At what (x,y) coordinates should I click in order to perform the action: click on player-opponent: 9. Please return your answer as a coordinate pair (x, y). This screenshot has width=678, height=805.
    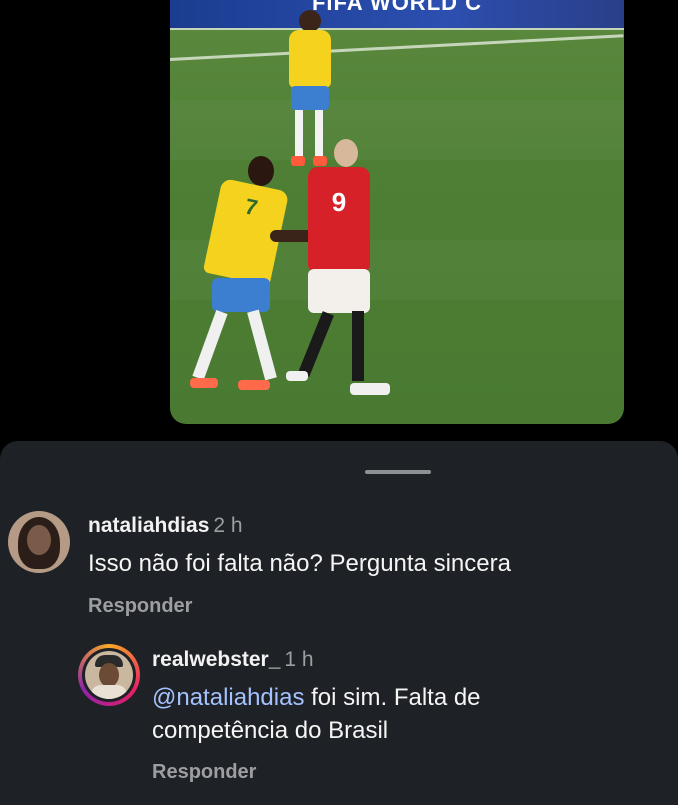
    Looking at the image, I should click on (335, 267).